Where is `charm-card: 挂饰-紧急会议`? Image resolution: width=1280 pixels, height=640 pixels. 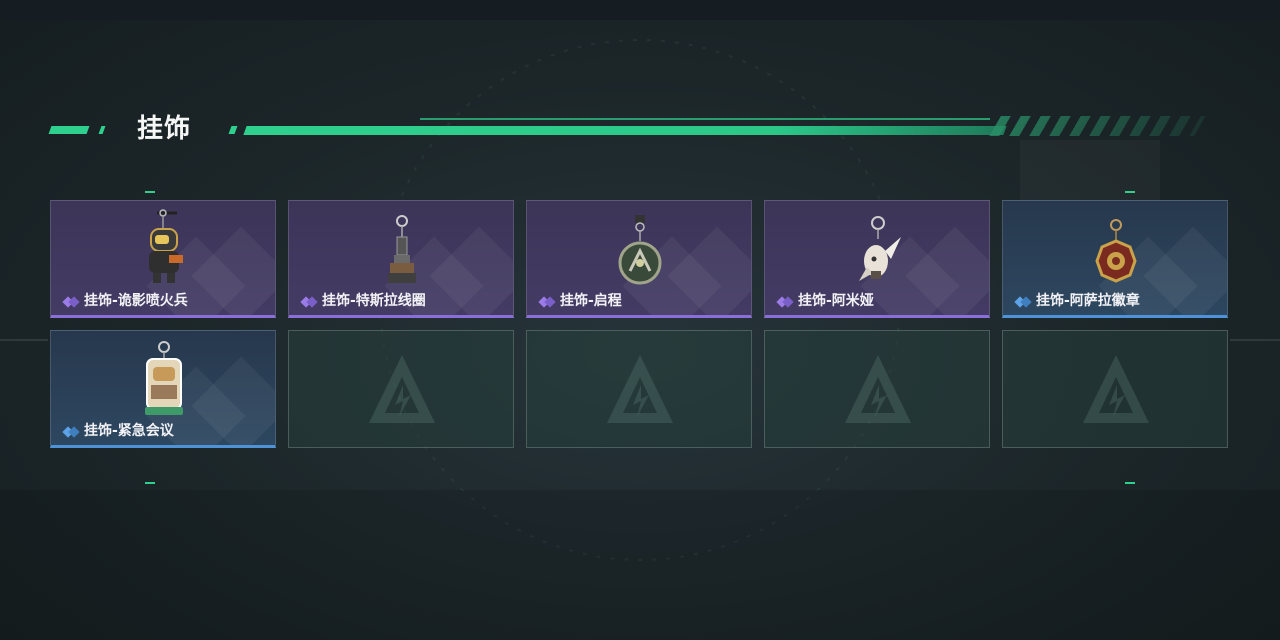 charm-card: 挂饰-紧急会议 is located at coordinates (163, 389).